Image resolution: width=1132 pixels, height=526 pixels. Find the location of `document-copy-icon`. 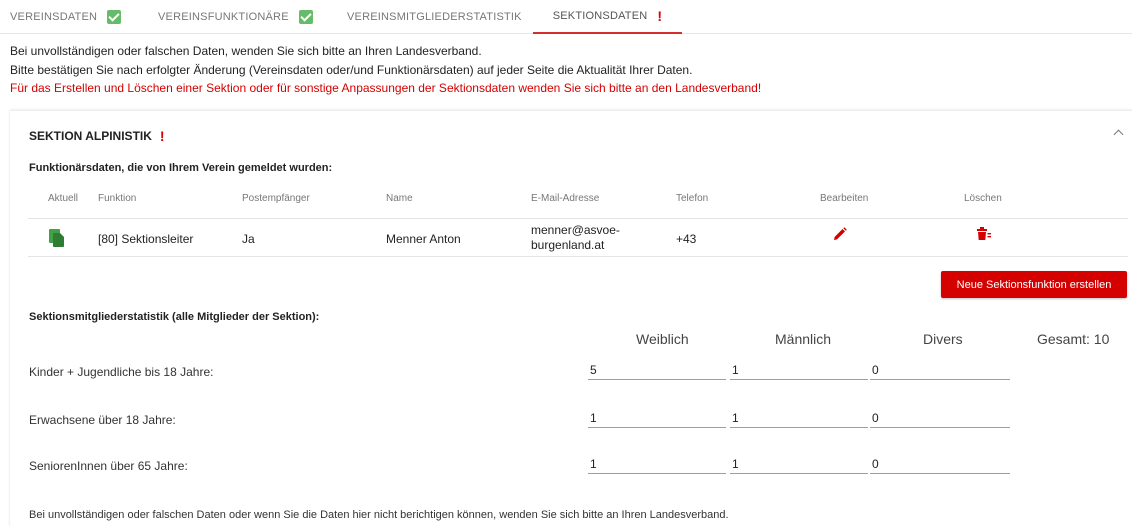

document-copy-icon is located at coordinates (57, 238).